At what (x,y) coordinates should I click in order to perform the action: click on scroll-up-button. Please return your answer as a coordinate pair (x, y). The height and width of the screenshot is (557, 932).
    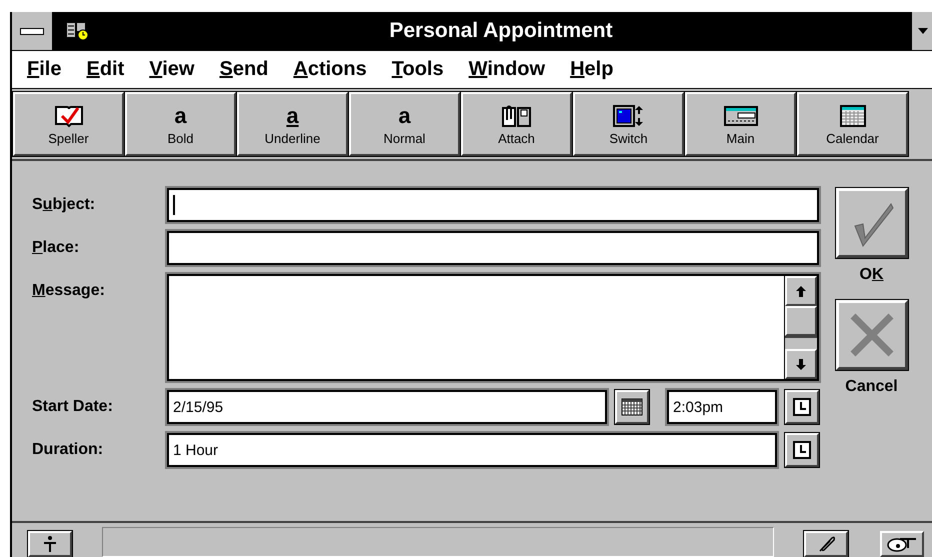
    Looking at the image, I should click on (801, 291).